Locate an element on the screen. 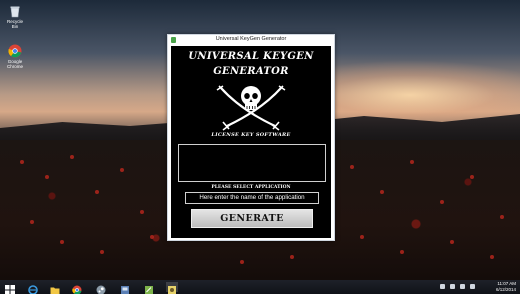  tray-network-icon is located at coordinates (452, 286).